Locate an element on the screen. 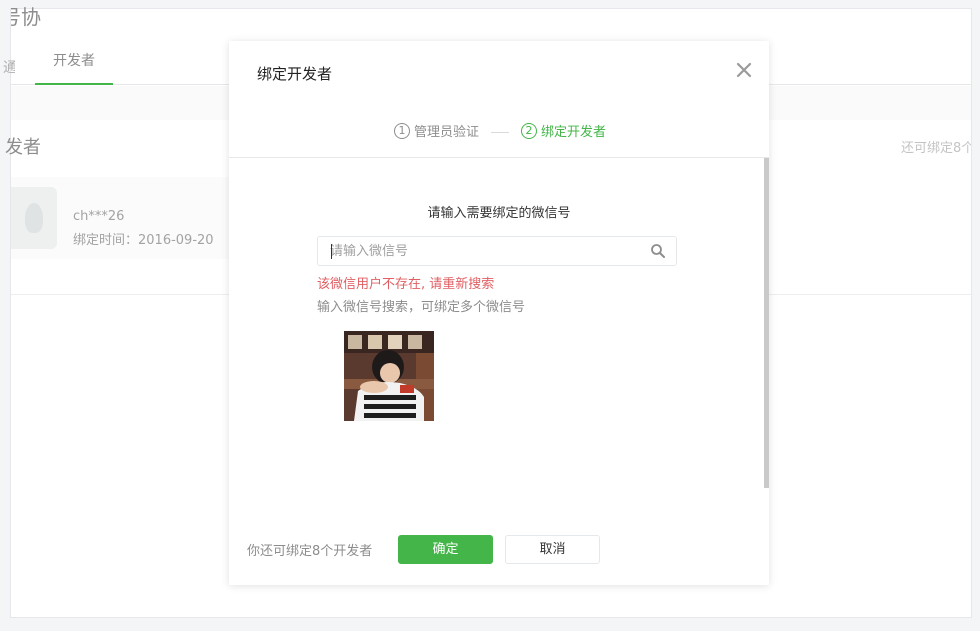  step-admin-verify: 1 管理员验证 is located at coordinates (436, 130).